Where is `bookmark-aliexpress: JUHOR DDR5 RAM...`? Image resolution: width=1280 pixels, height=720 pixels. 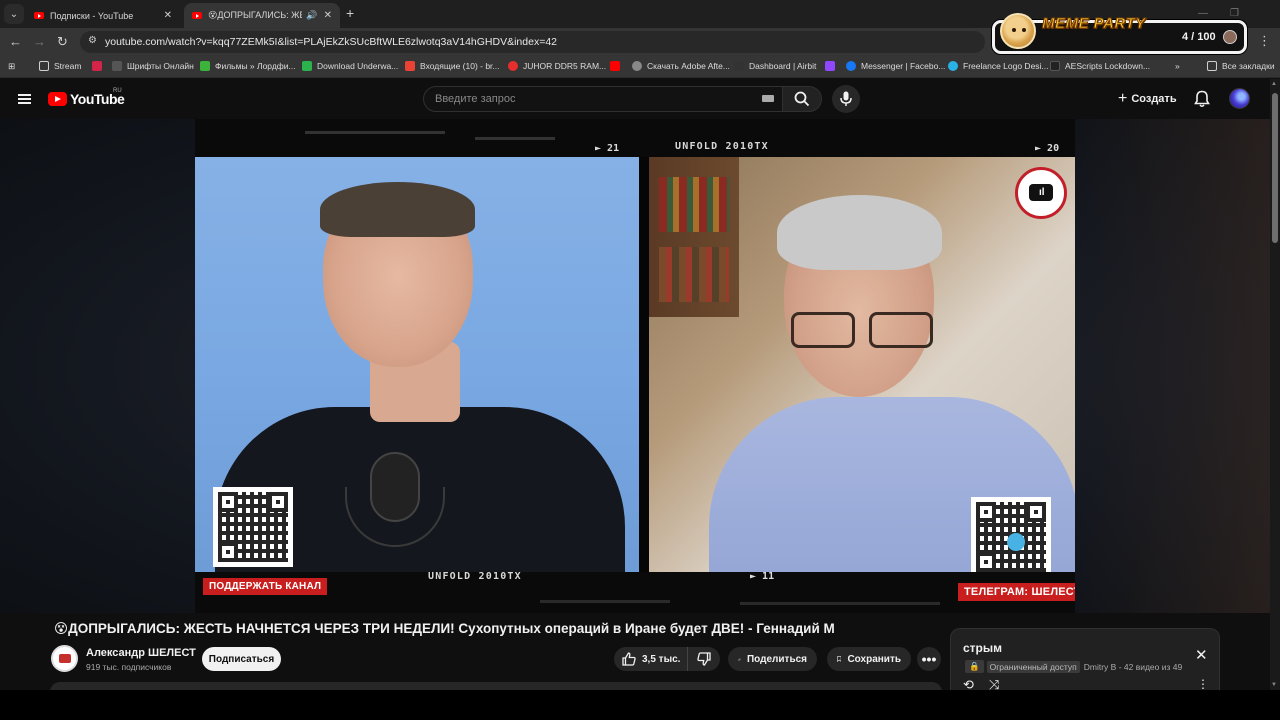
bookmark-aliexpress: JUHOR DDR5 RAM... is located at coordinates (557, 66).